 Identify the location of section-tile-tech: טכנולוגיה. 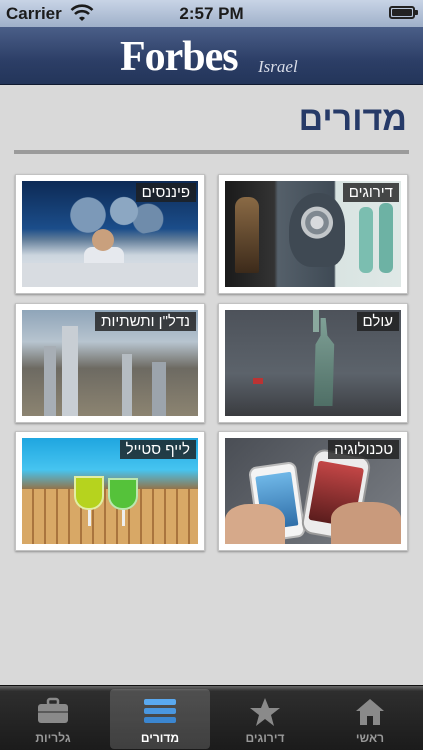
(313, 491).